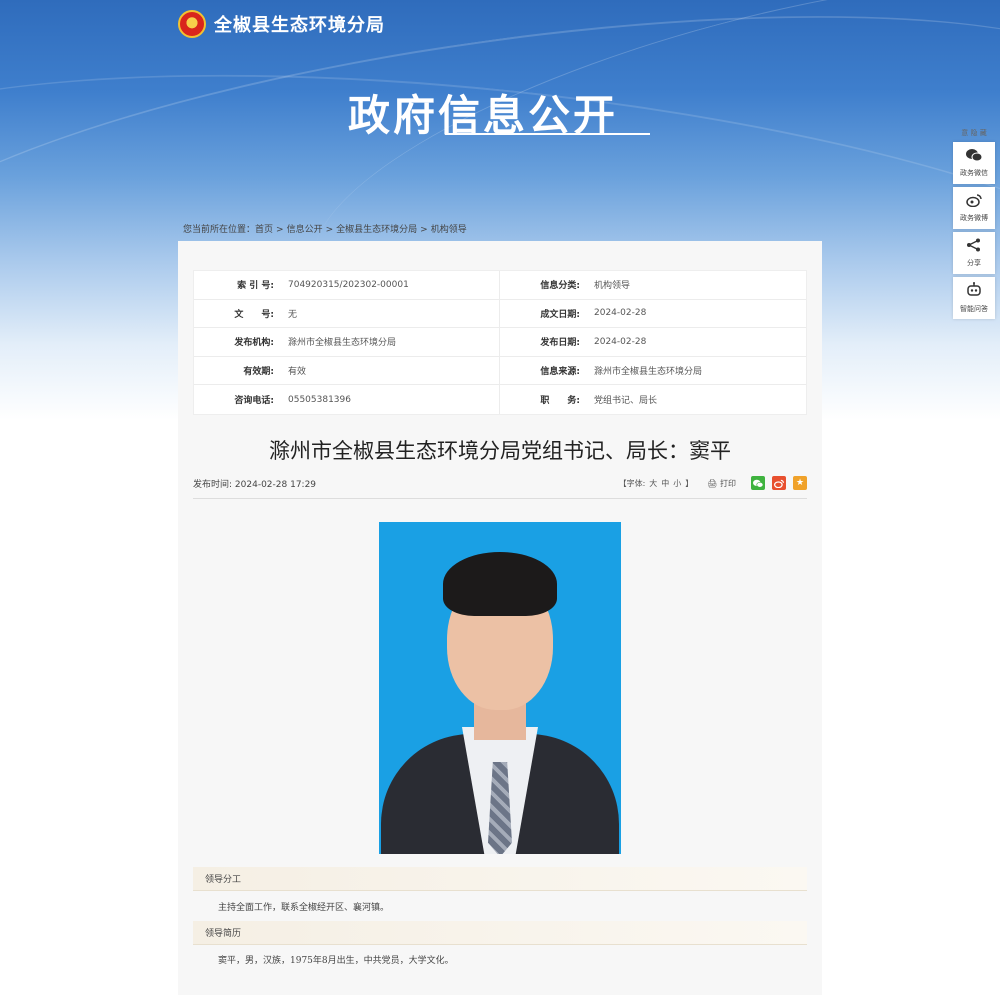 Image resolution: width=1000 pixels, height=995 pixels. I want to click on breadcrumb: 您当前所在位置：首页 > 信息公开 > 全椒县生态环境分局 > 机构领导, so click(325, 228).